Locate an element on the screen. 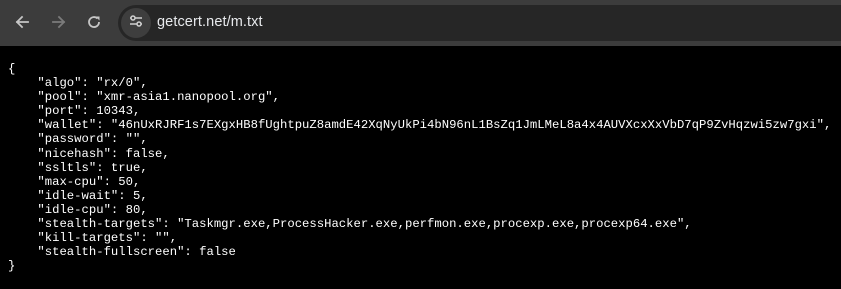  reload-icon is located at coordinates (94, 22).